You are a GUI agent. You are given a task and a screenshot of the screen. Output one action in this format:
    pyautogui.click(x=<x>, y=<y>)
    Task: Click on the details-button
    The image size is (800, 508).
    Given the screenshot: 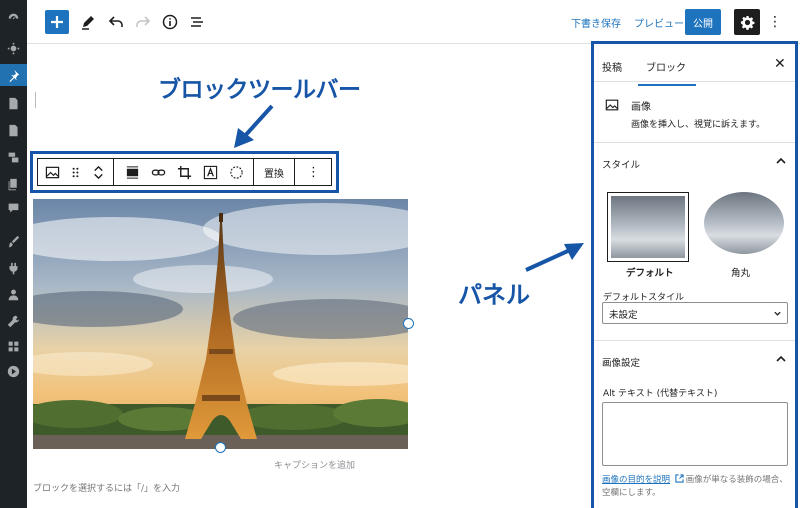 What is the action you would take?
    pyautogui.click(x=170, y=22)
    